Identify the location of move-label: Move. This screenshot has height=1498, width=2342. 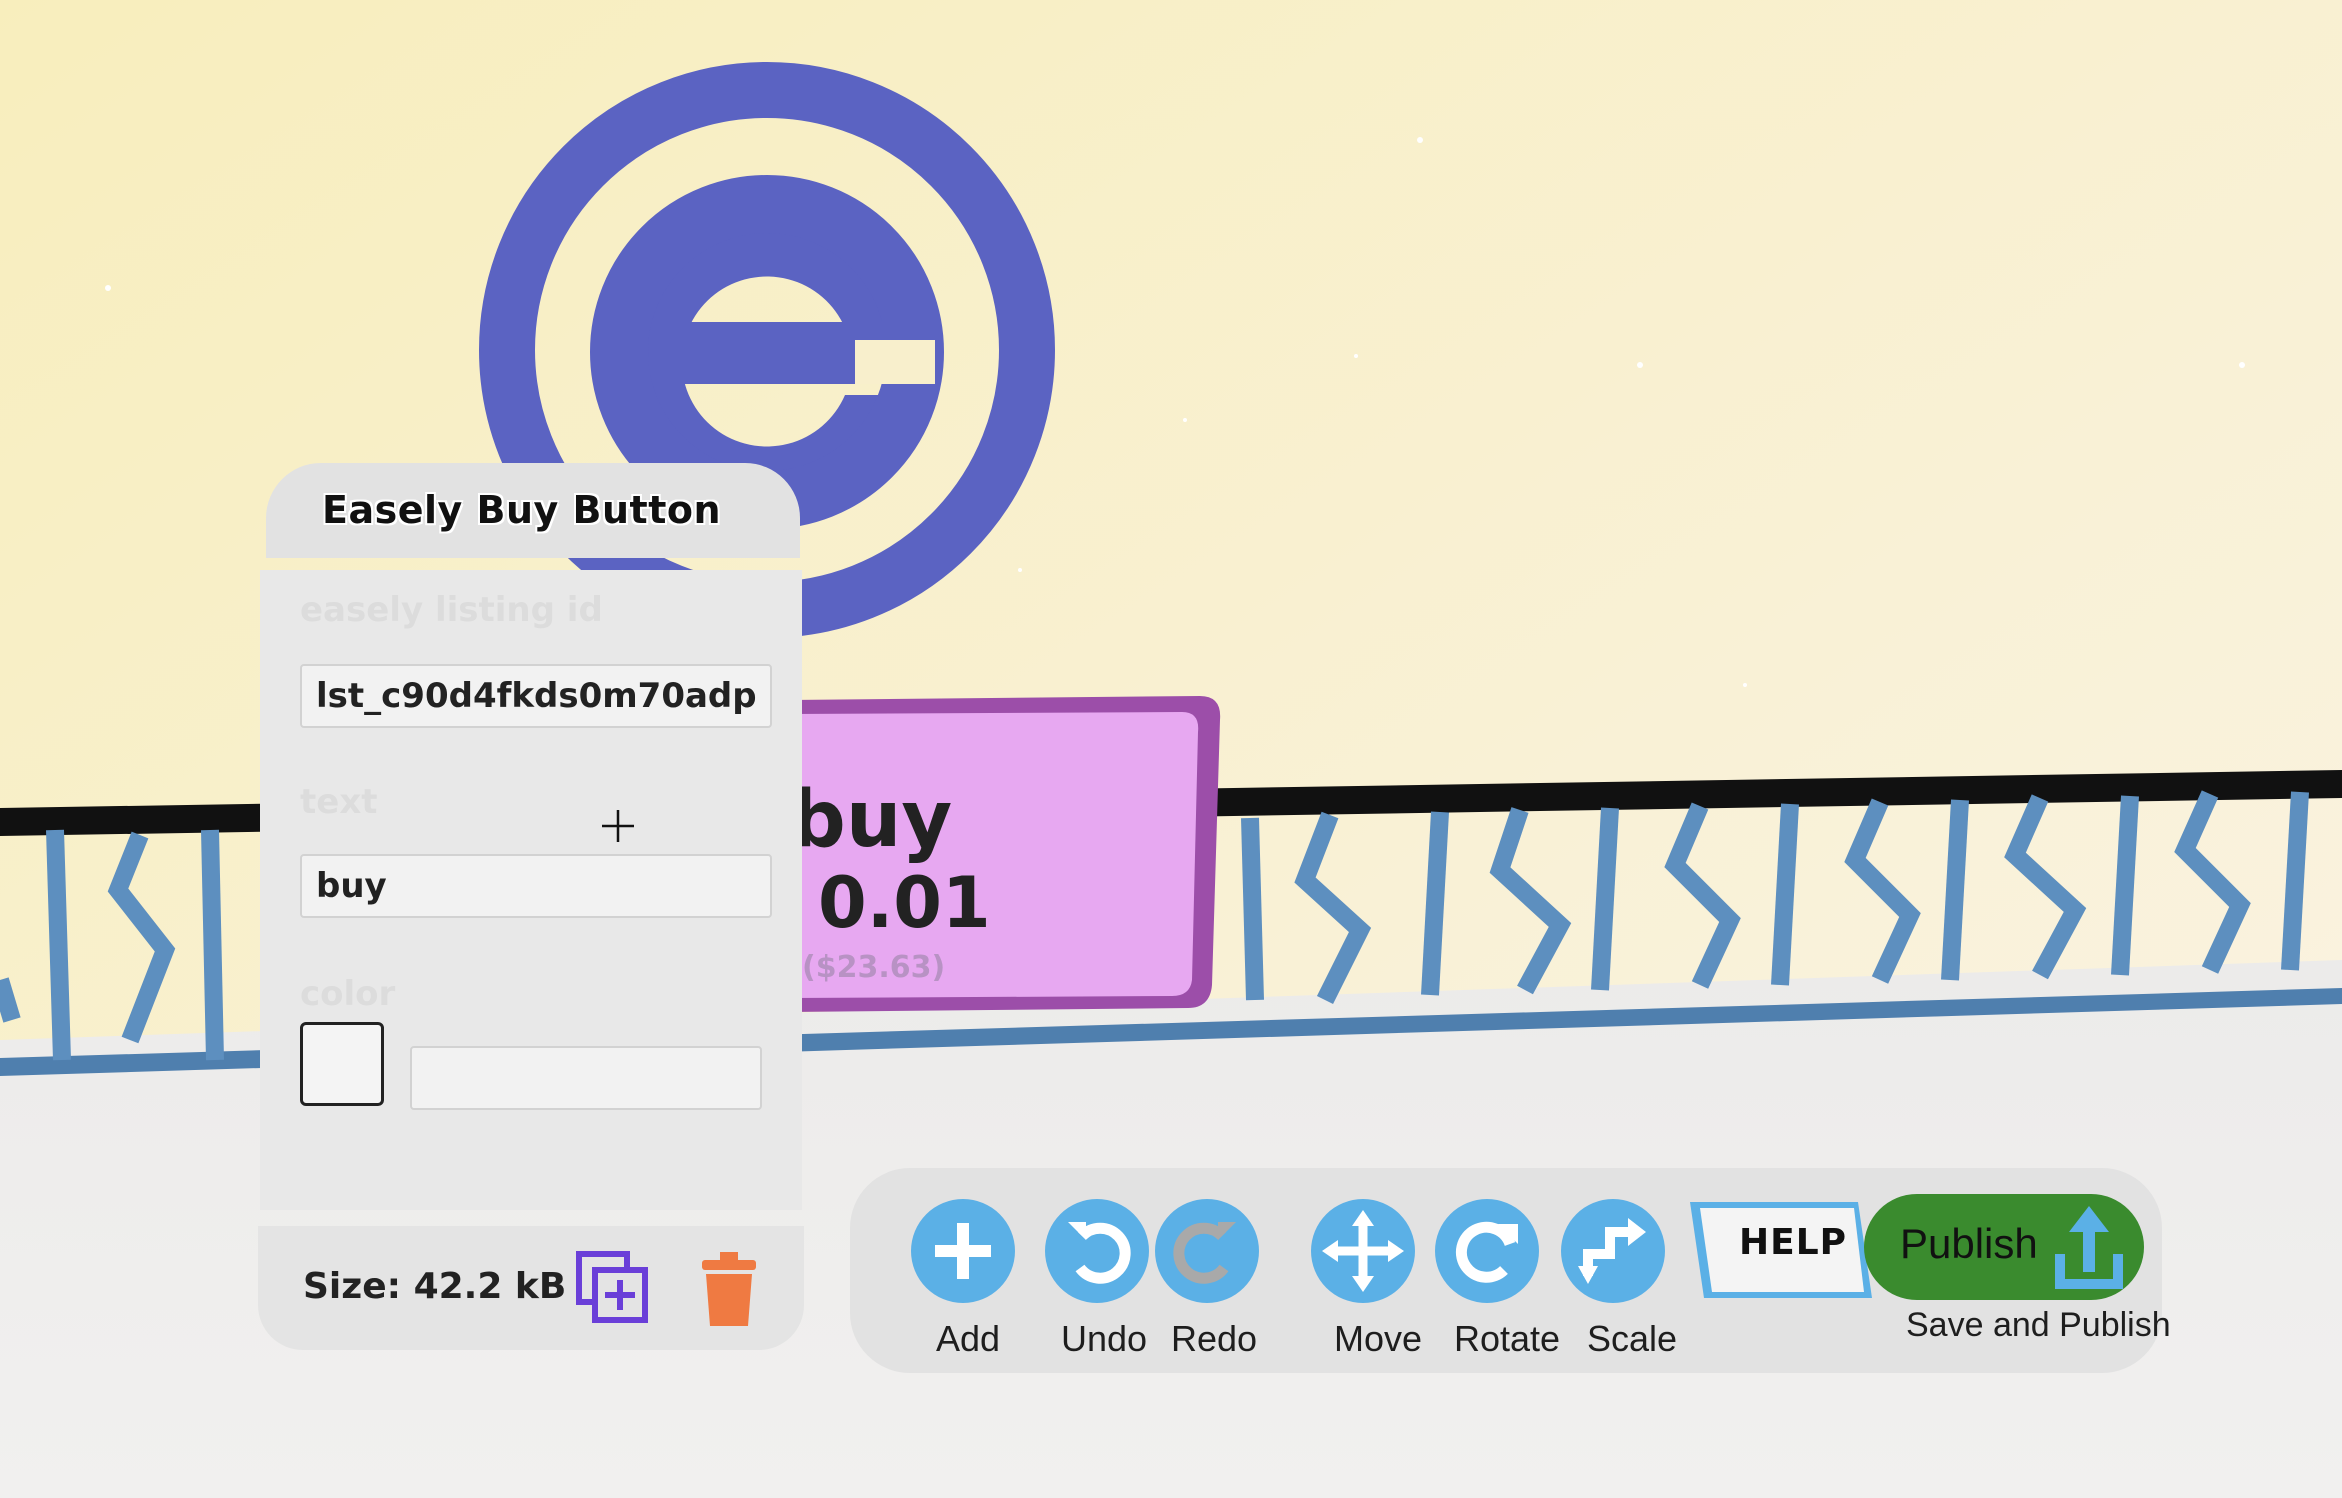
(1378, 1338).